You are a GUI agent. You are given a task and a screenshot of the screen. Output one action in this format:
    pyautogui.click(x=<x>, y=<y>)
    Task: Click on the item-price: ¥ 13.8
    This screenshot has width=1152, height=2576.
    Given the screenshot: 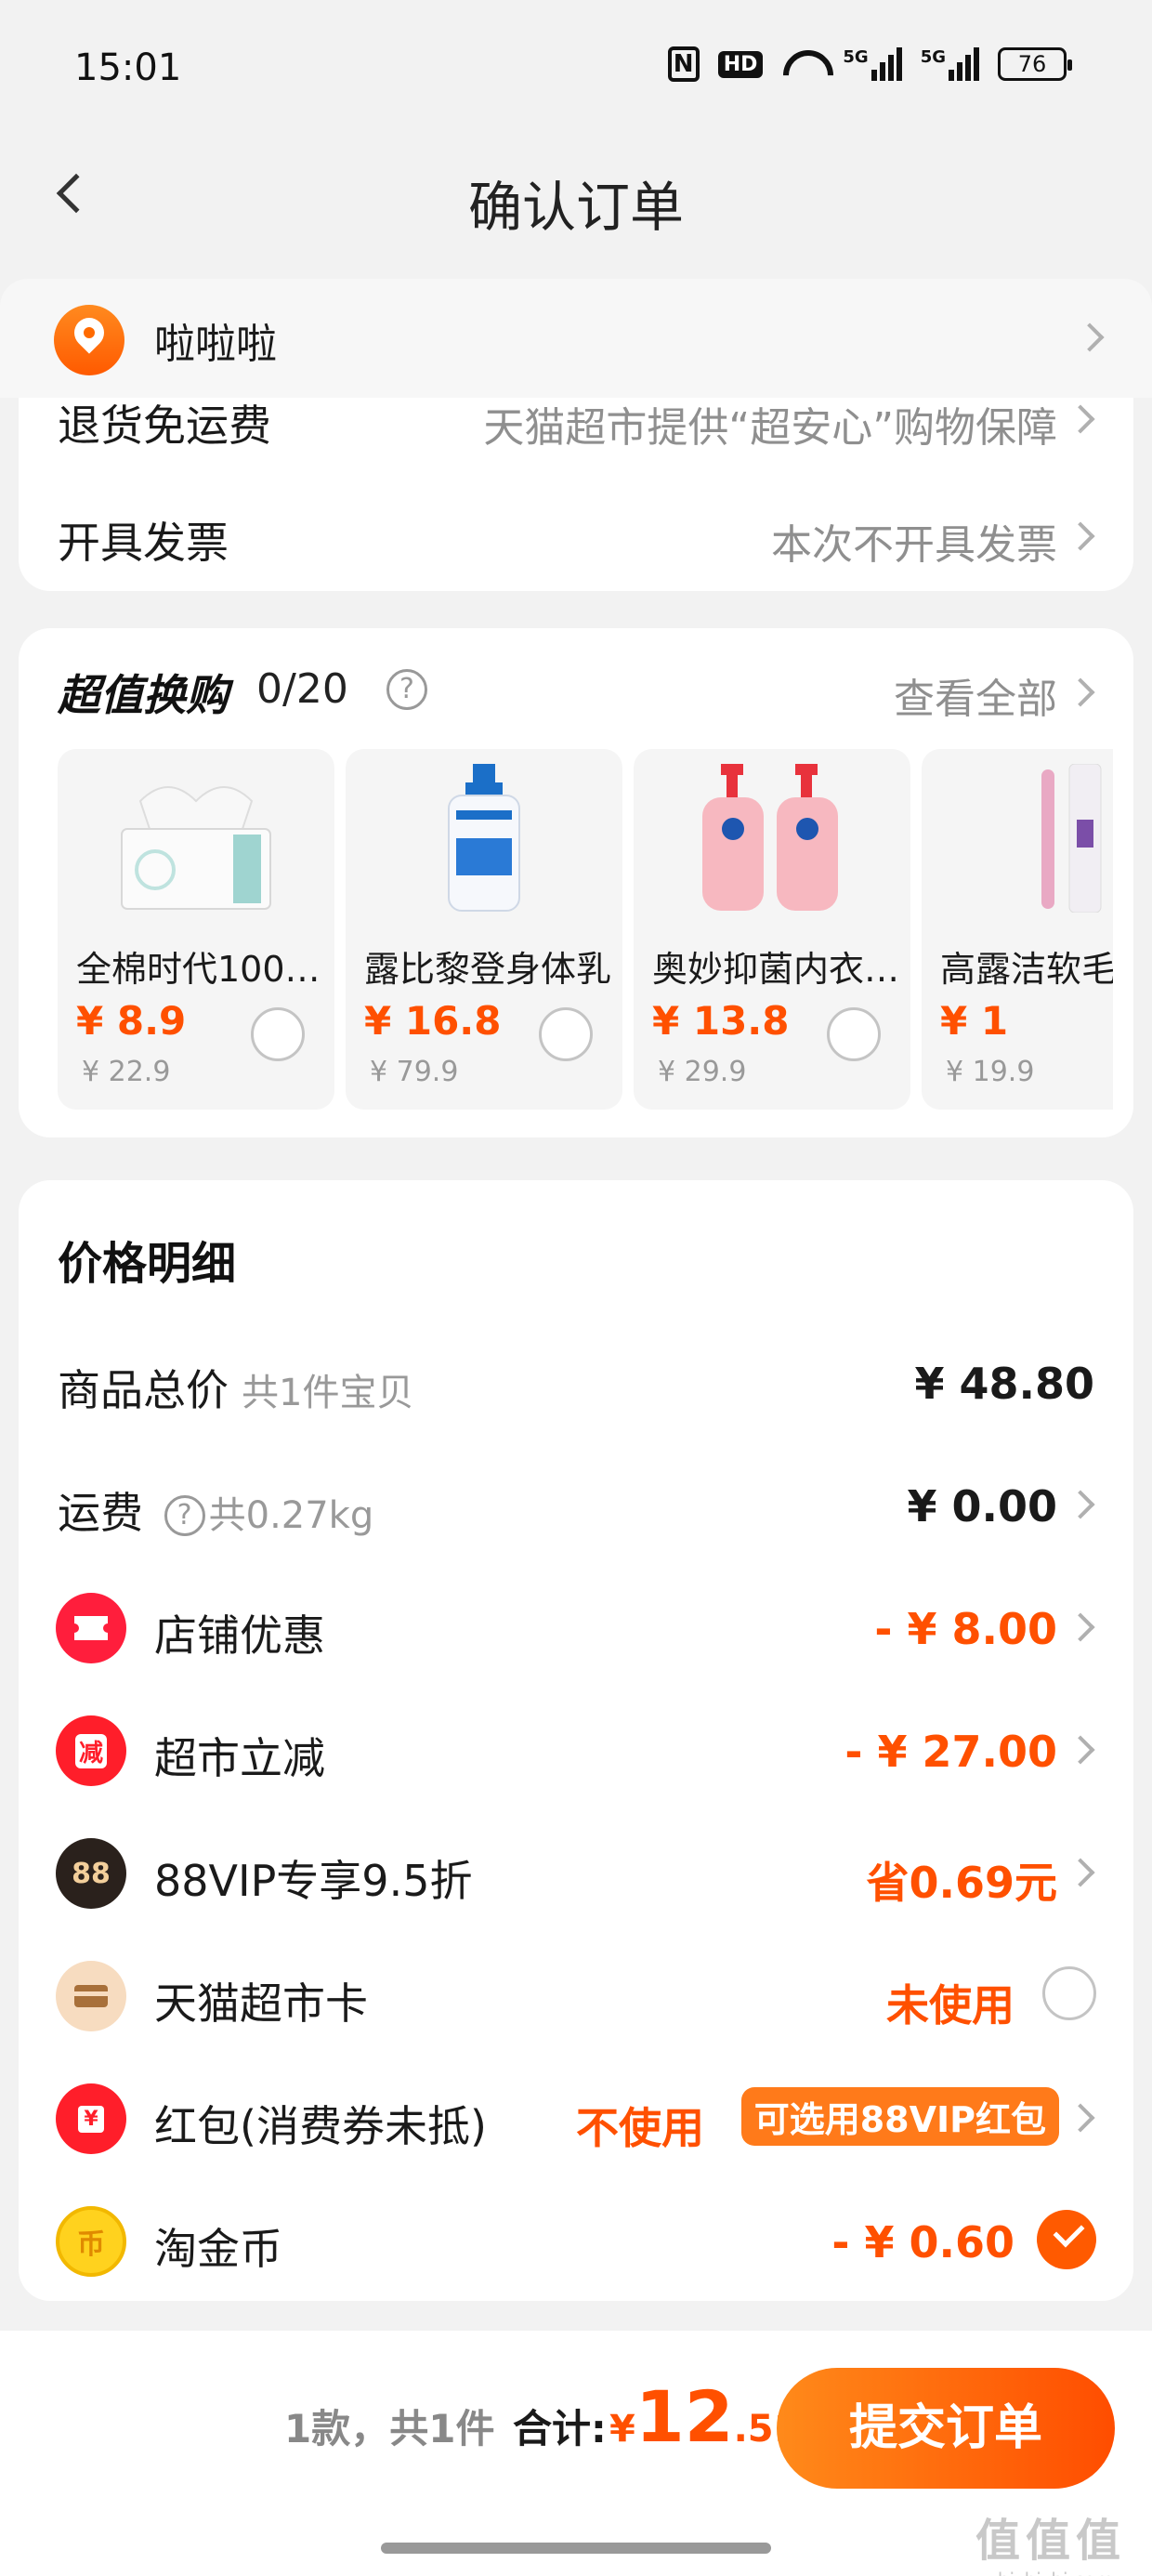 What is the action you would take?
    pyautogui.click(x=721, y=1021)
    